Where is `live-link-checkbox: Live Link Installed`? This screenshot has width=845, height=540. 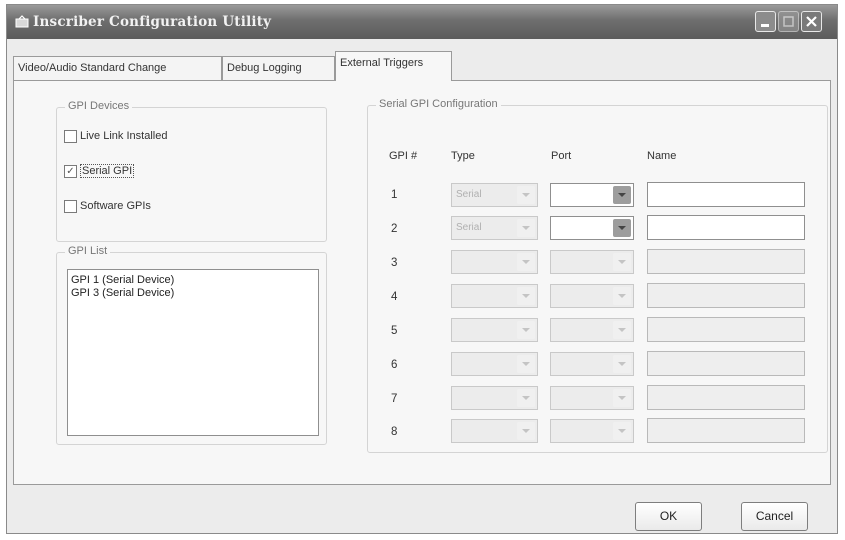 live-link-checkbox: Live Link Installed is located at coordinates (115, 136).